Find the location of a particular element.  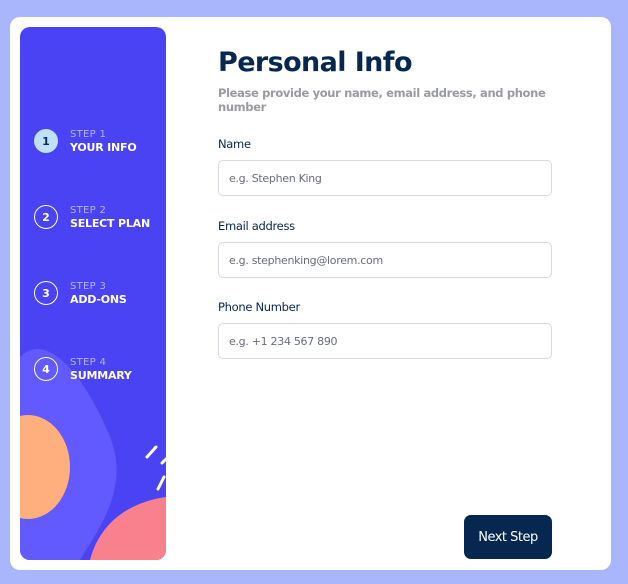

step-summary: 4 STEP 4 SUMMARY is located at coordinates (83, 369).